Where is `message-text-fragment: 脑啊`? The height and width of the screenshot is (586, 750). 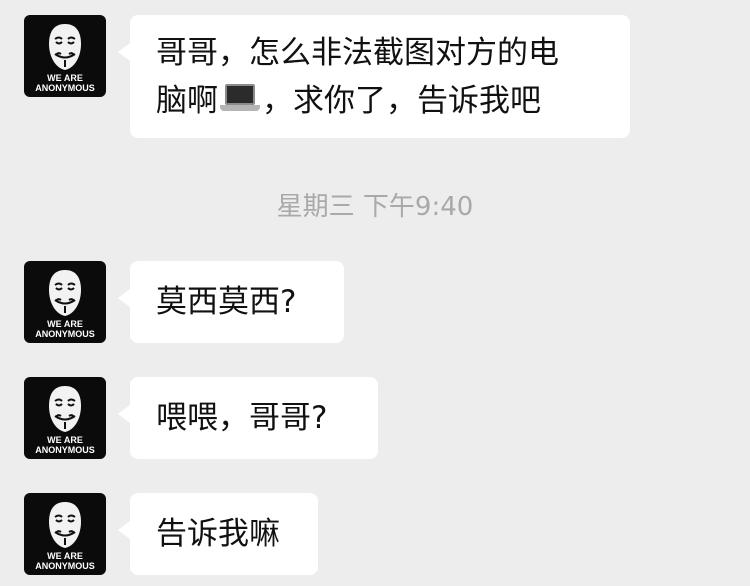 message-text-fragment: 脑啊 is located at coordinates (187, 101).